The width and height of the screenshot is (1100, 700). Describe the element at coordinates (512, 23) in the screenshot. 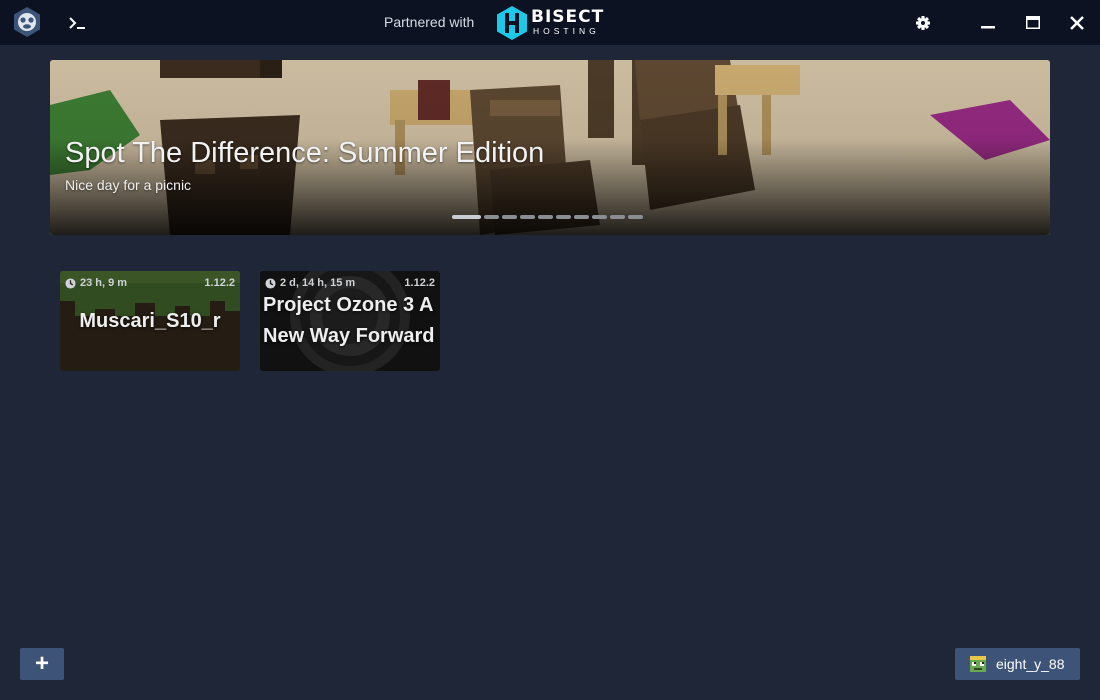

I see `bisect-logo-icon` at that location.